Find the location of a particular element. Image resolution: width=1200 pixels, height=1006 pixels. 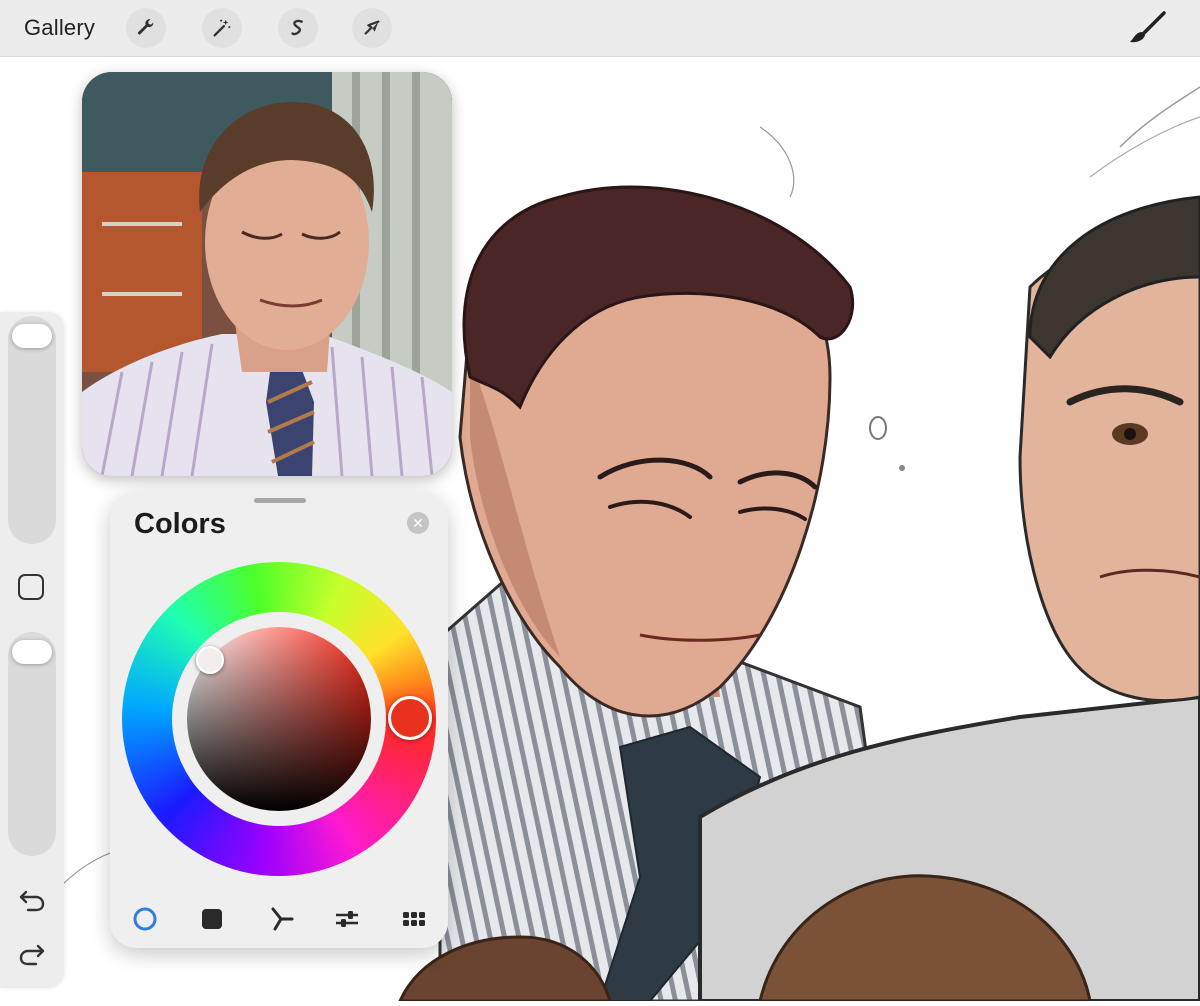

selection-button is located at coordinates (298, 28).